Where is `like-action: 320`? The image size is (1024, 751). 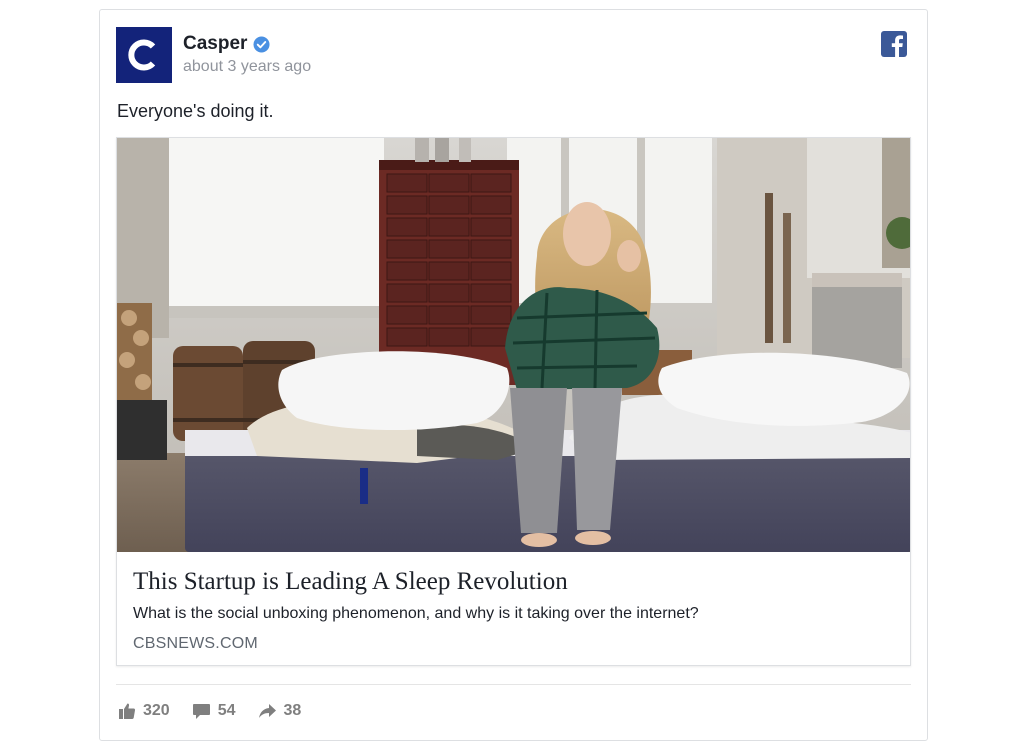
like-action: 320 is located at coordinates (144, 711).